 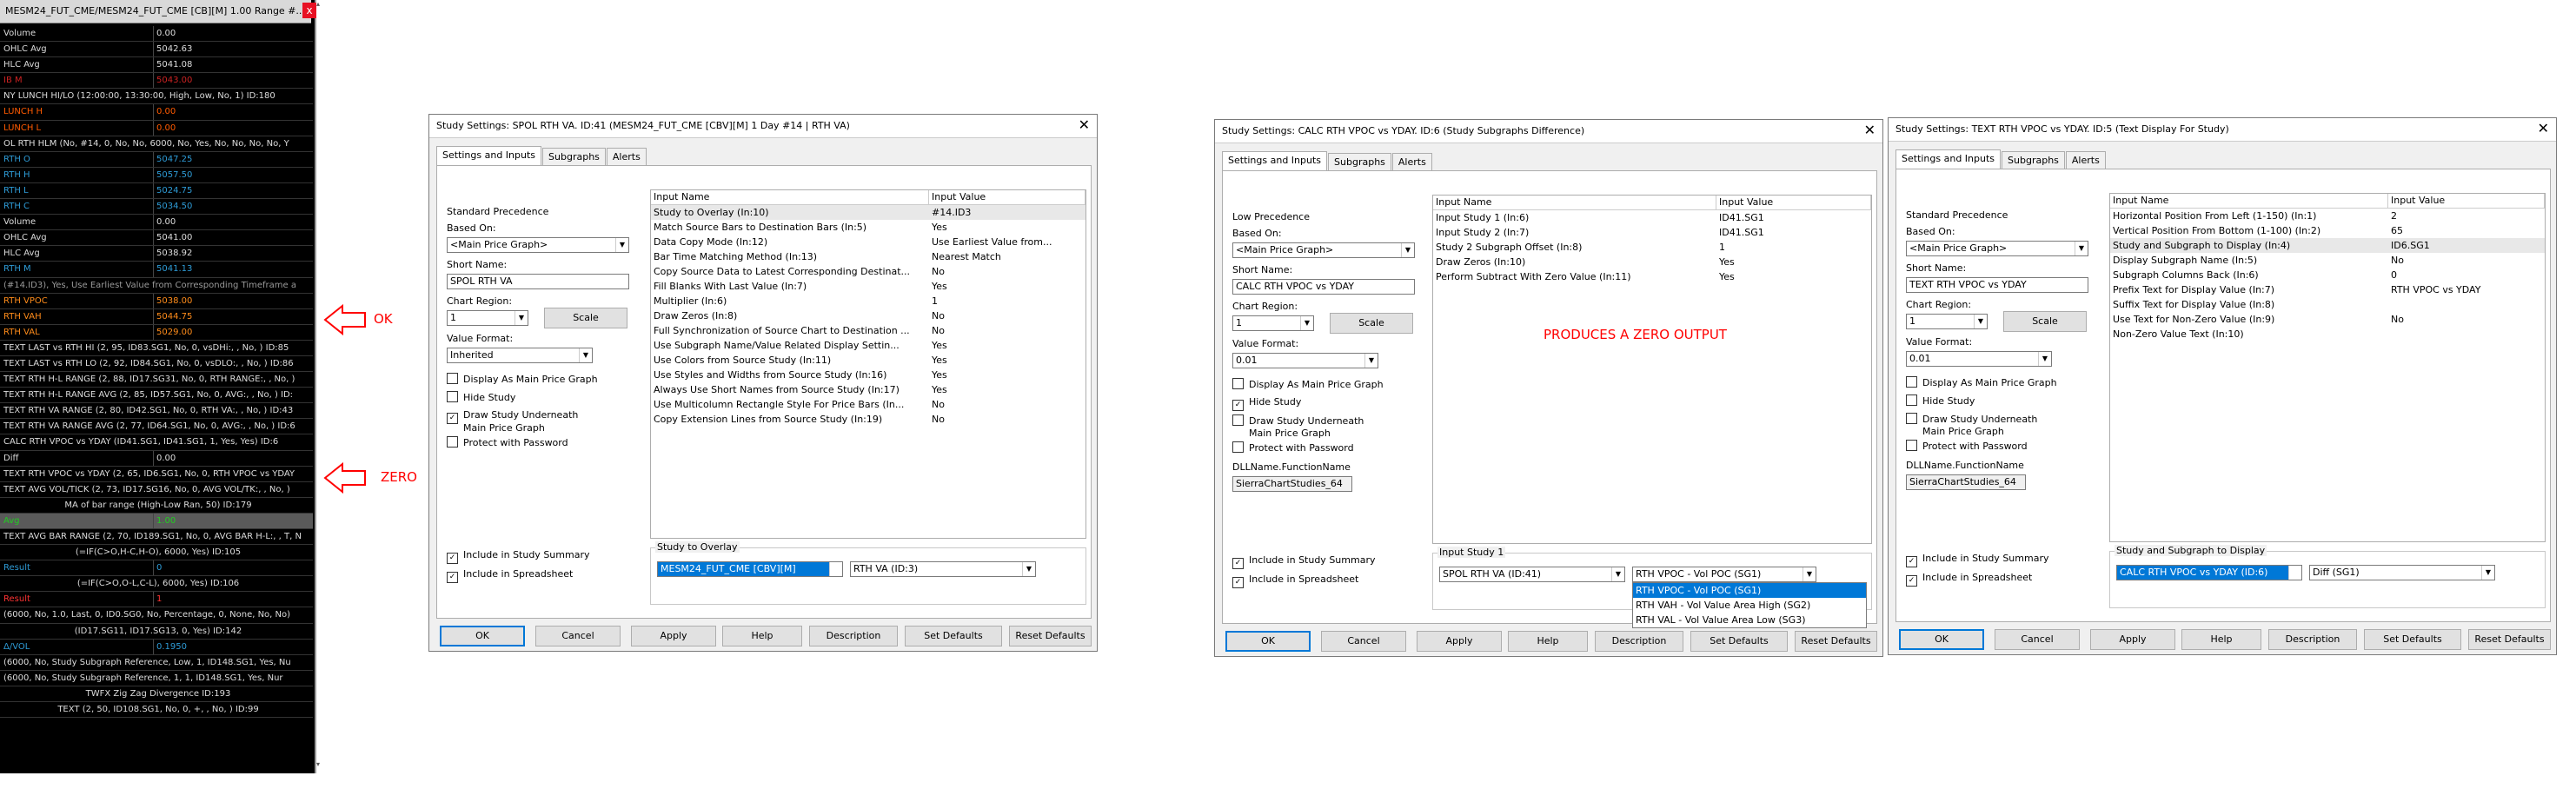 What do you see at coordinates (1652, 232) in the screenshot?
I see `grid-row: Input Study 2 (In:7) ID41.SG1` at bounding box center [1652, 232].